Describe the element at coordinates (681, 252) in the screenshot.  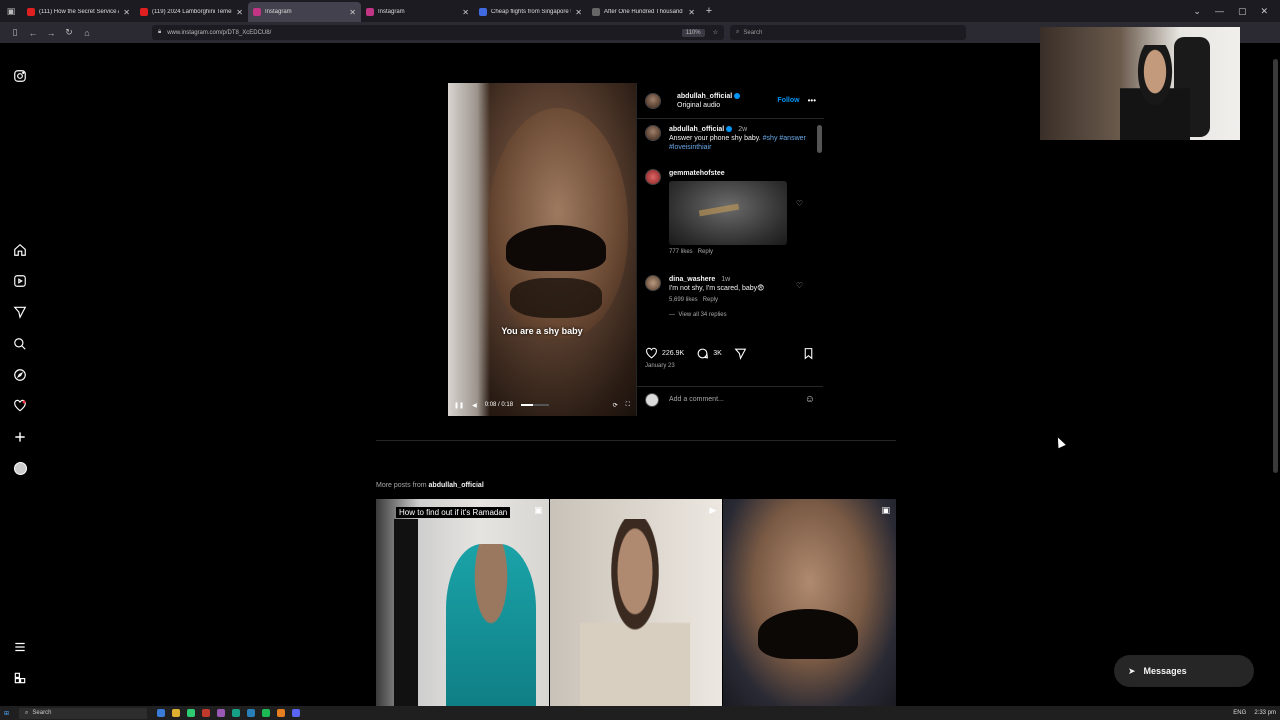
I see `comment-likes: 777 likes` at that location.